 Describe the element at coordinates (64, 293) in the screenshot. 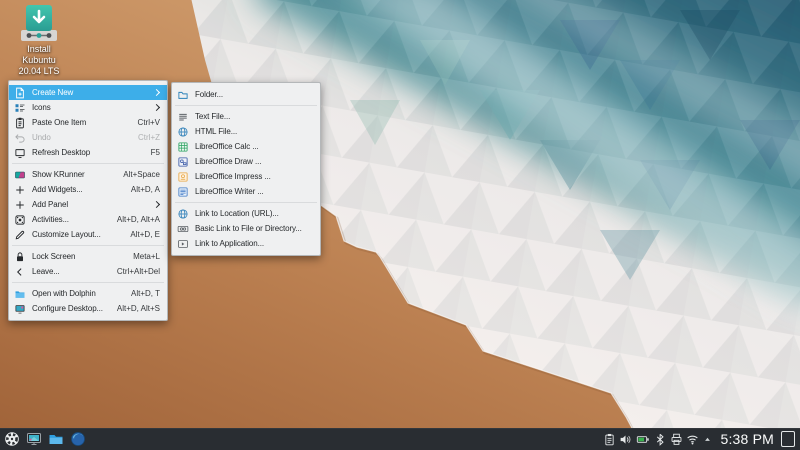

I see `menu-item-label: Open with Dolphin` at that location.